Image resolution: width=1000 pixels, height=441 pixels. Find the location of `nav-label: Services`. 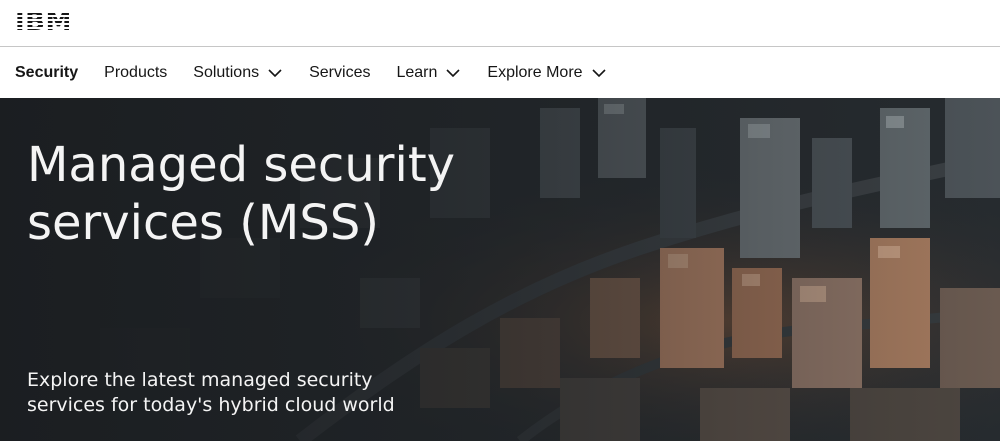

nav-label: Services is located at coordinates (340, 72).